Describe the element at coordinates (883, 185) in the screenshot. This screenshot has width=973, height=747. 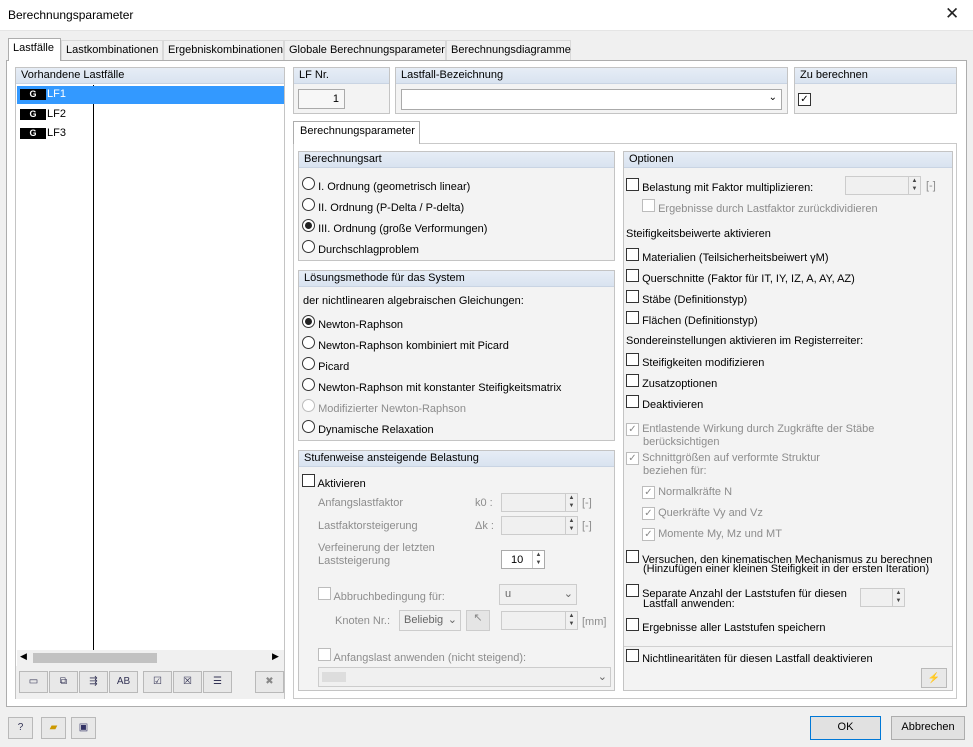
I see `faktor-input: ▲▼` at that location.